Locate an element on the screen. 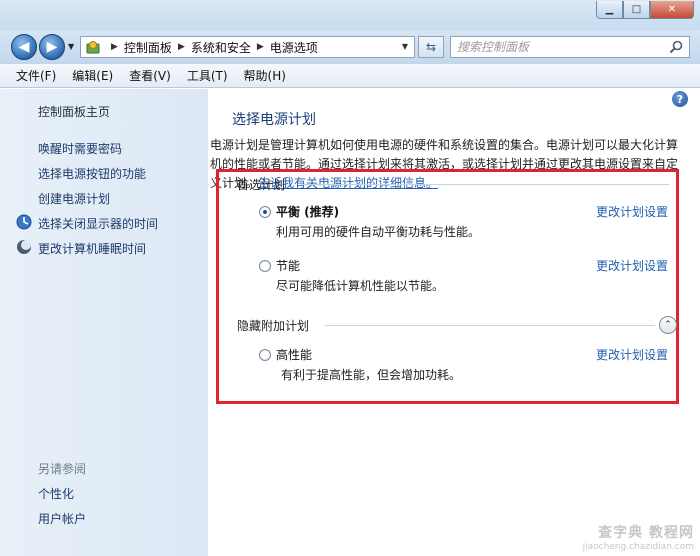 The width and height of the screenshot is (700, 556). plan-high-performance-name: 高性能 is located at coordinates (294, 354).